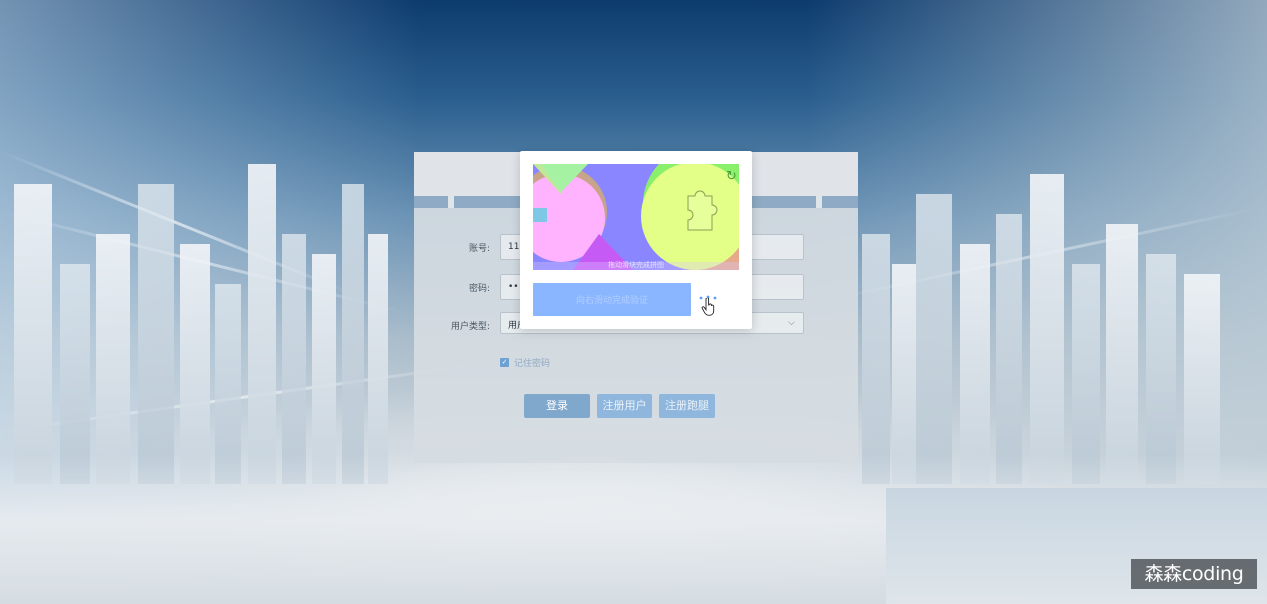 Image resolution: width=1267 pixels, height=604 pixels. I want to click on chevron-down-icon: ⌵, so click(791, 323).